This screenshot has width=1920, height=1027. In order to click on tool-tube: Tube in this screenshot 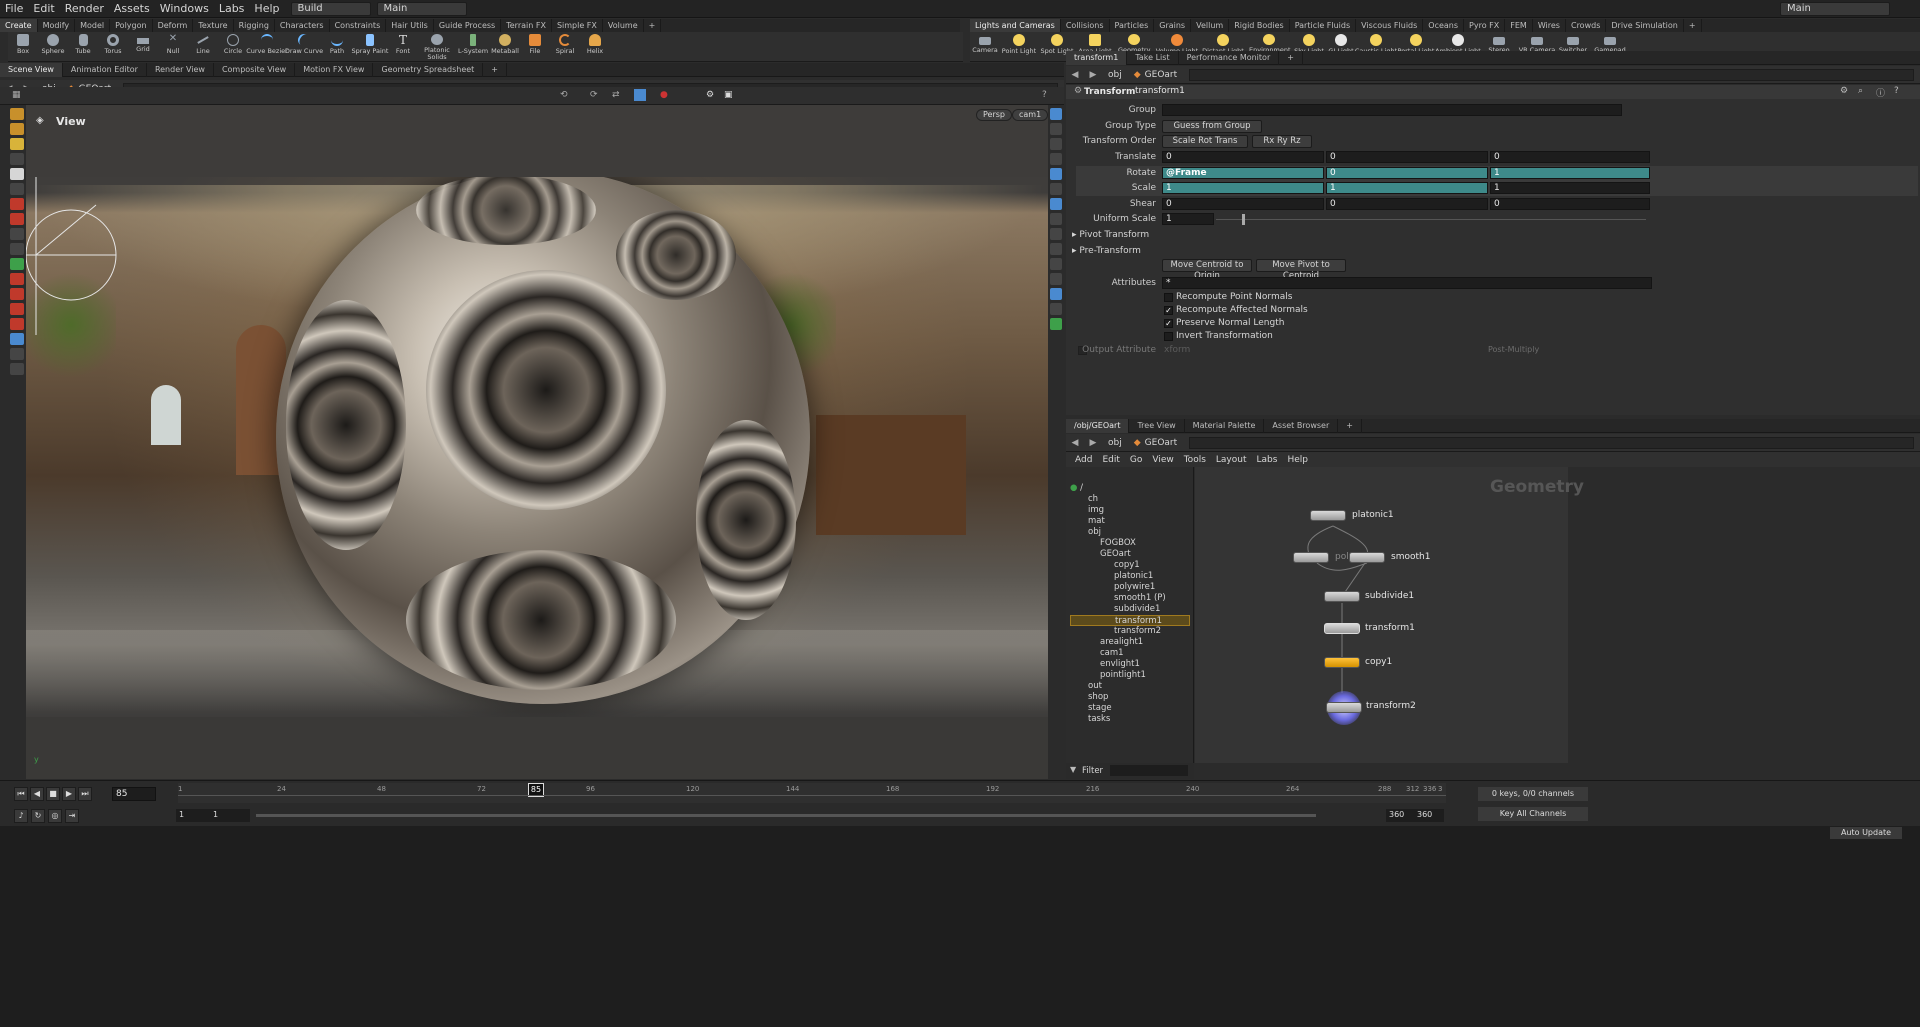, I will do `click(83, 46)`.